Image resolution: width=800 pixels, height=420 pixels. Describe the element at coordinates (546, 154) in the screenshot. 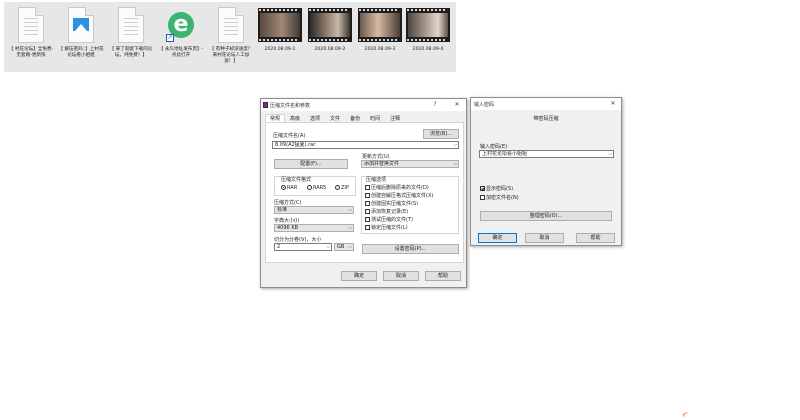

I see `password-field: 上村花论坛看小姐姐 ⌵` at that location.